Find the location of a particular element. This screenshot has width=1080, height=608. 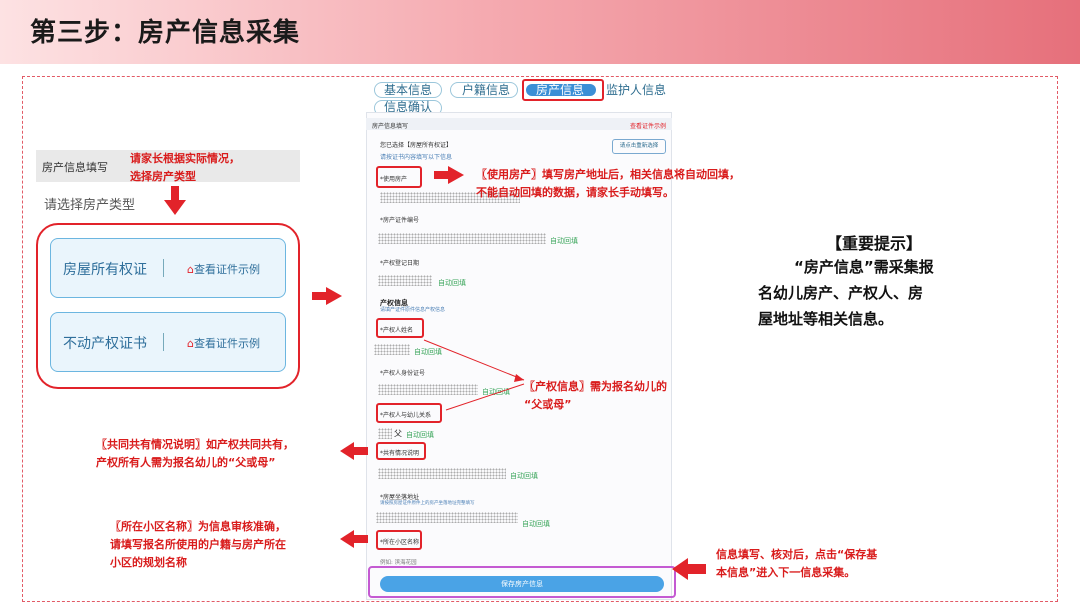

address-value is located at coordinates (447, 517).